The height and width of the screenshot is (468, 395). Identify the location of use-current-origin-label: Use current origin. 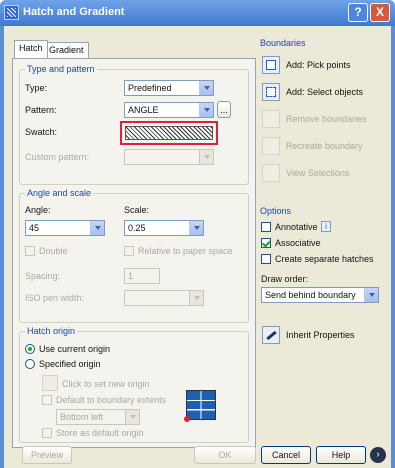
(75, 349).